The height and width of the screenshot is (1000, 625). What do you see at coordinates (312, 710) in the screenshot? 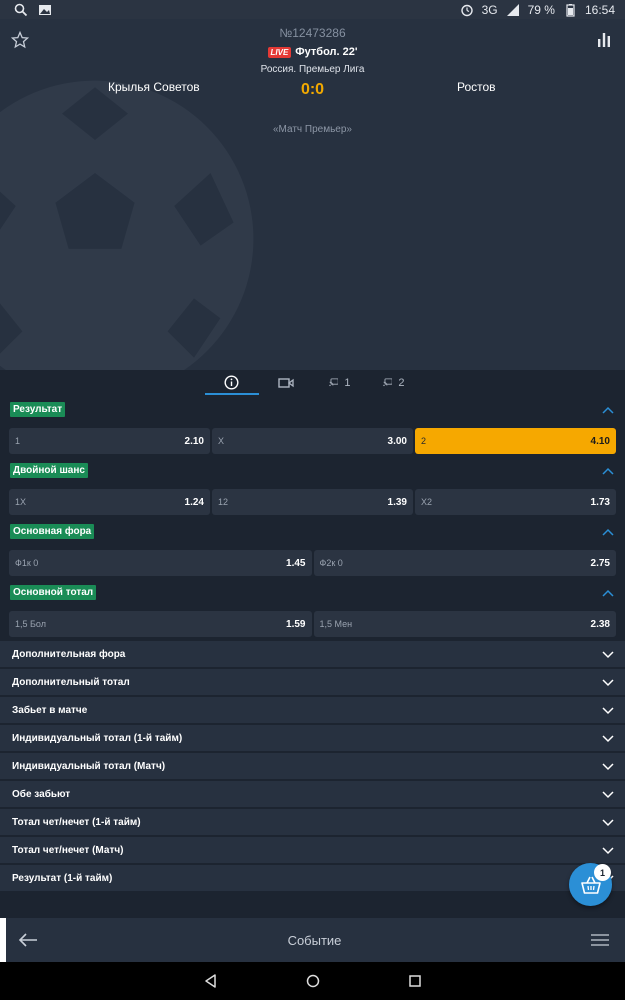
I see `market-collapsed: Забьет в матче` at bounding box center [312, 710].